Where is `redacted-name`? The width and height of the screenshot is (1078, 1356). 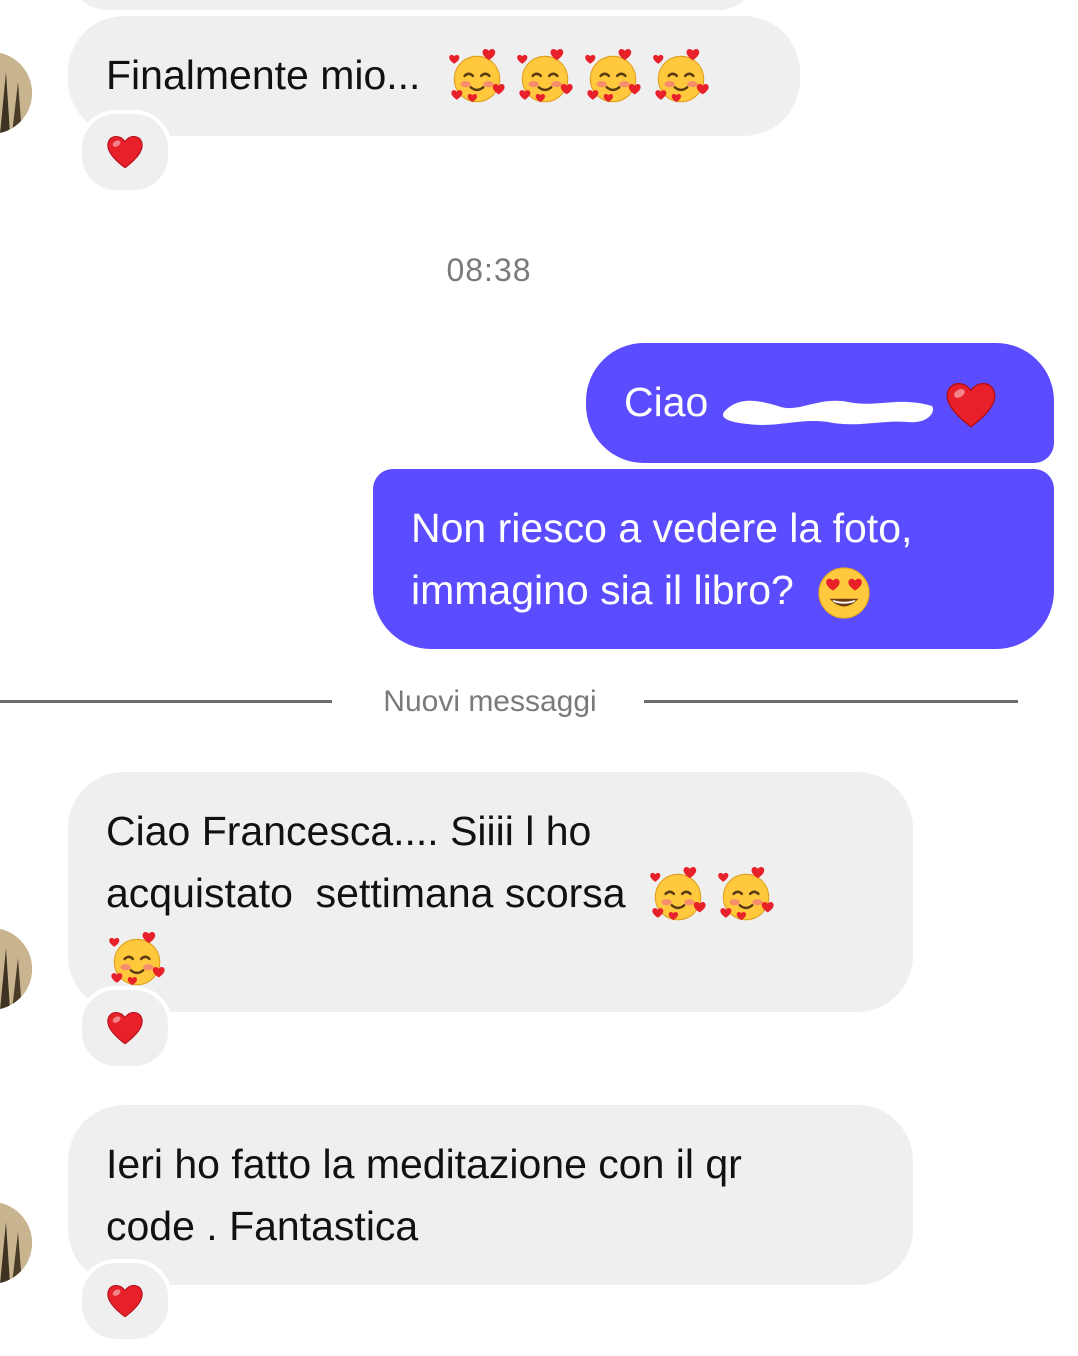 redacted-name is located at coordinates (828, 405).